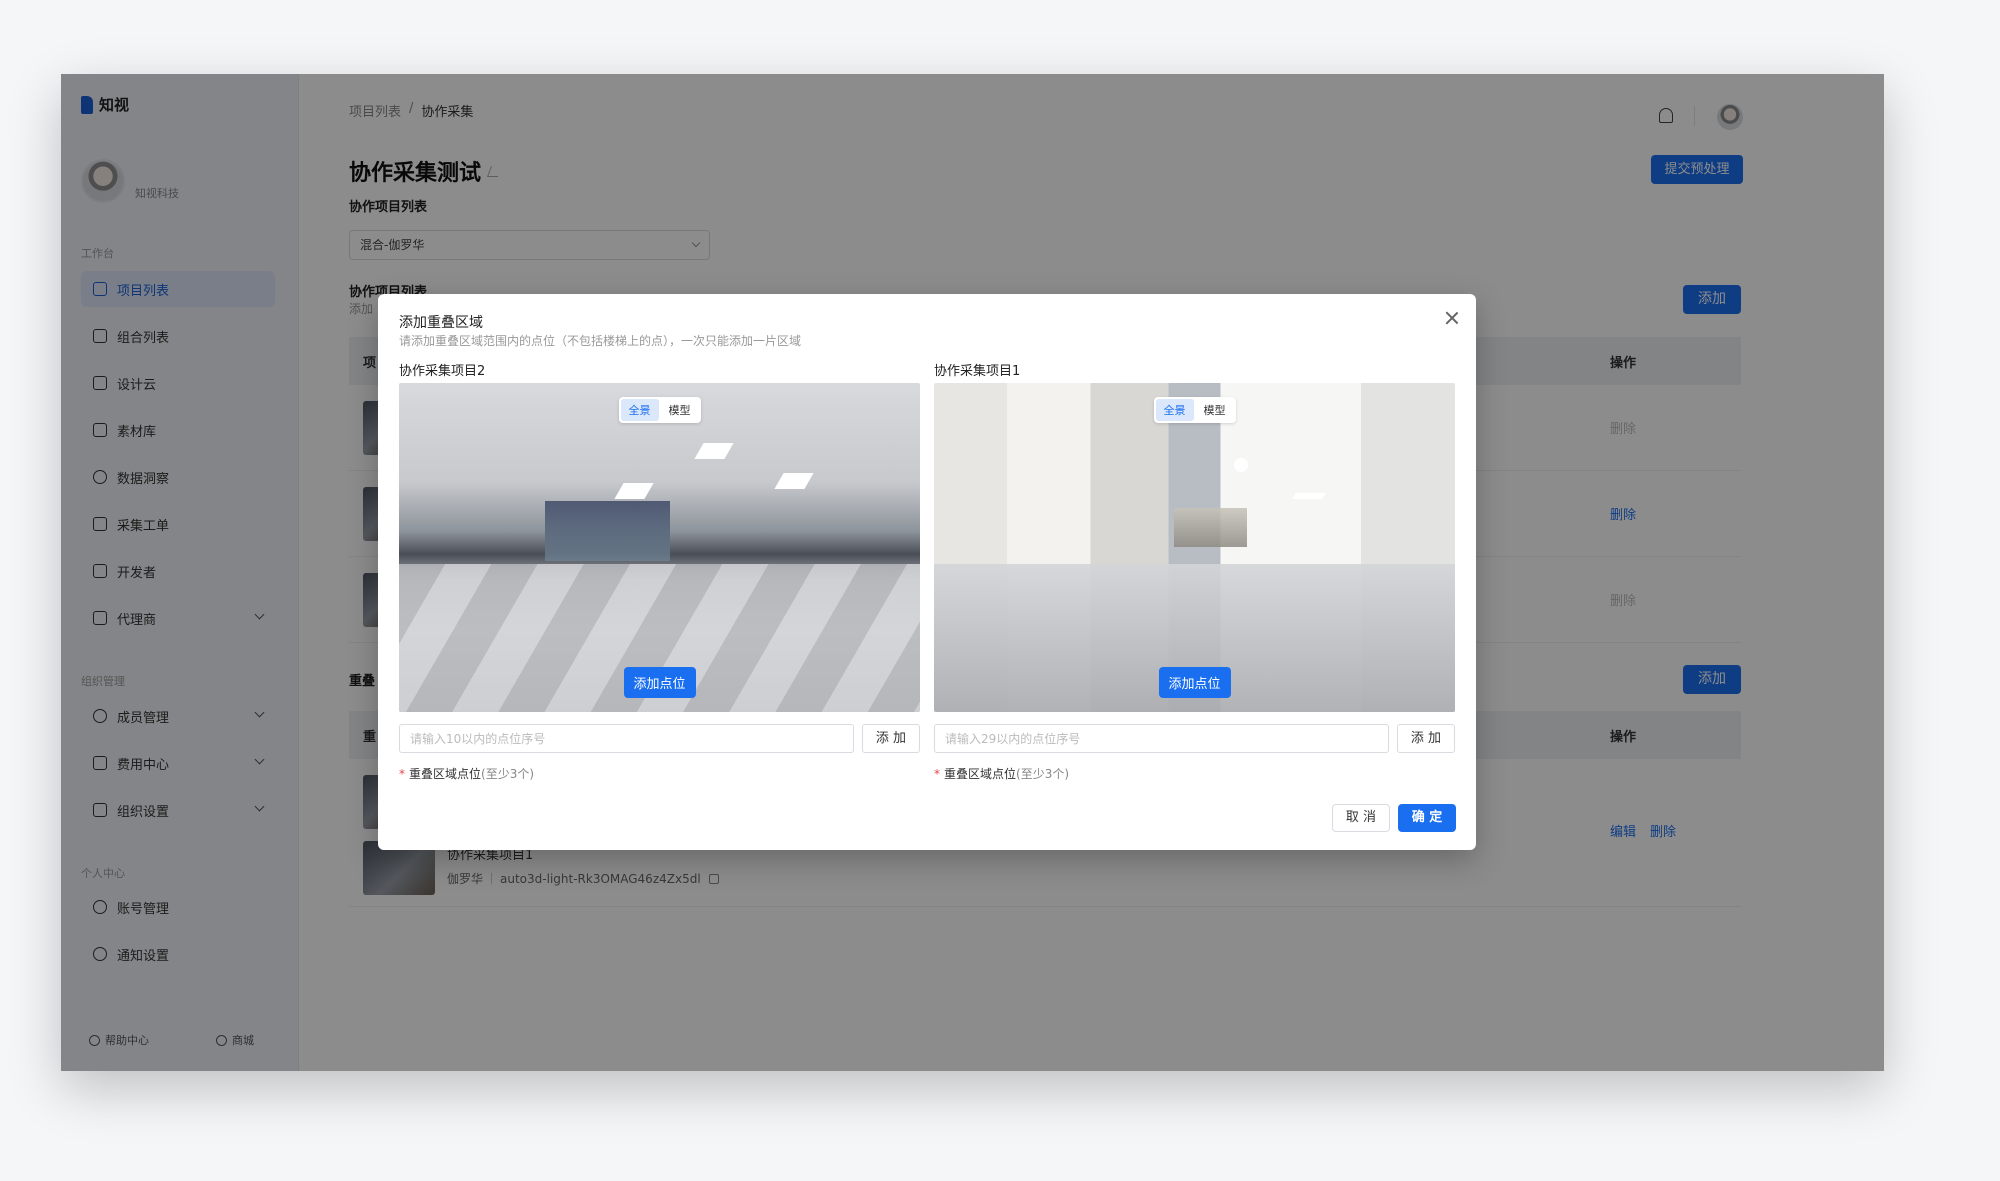  I want to click on panorama-corridor, so click(1210, 528).